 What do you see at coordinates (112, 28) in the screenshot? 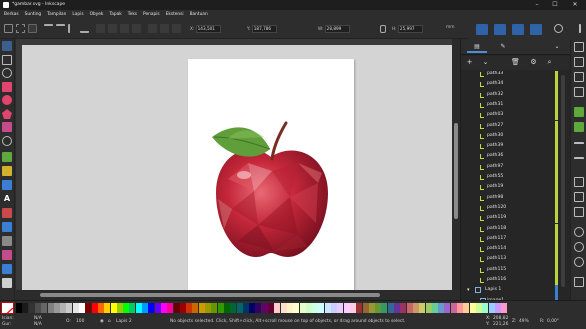
I see `raise-icon` at bounding box center [112, 28].